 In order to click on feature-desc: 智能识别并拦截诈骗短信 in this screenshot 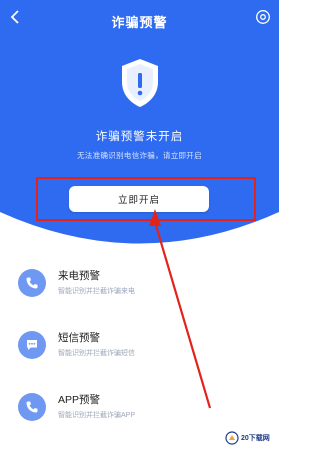, I will do `click(96, 353)`.